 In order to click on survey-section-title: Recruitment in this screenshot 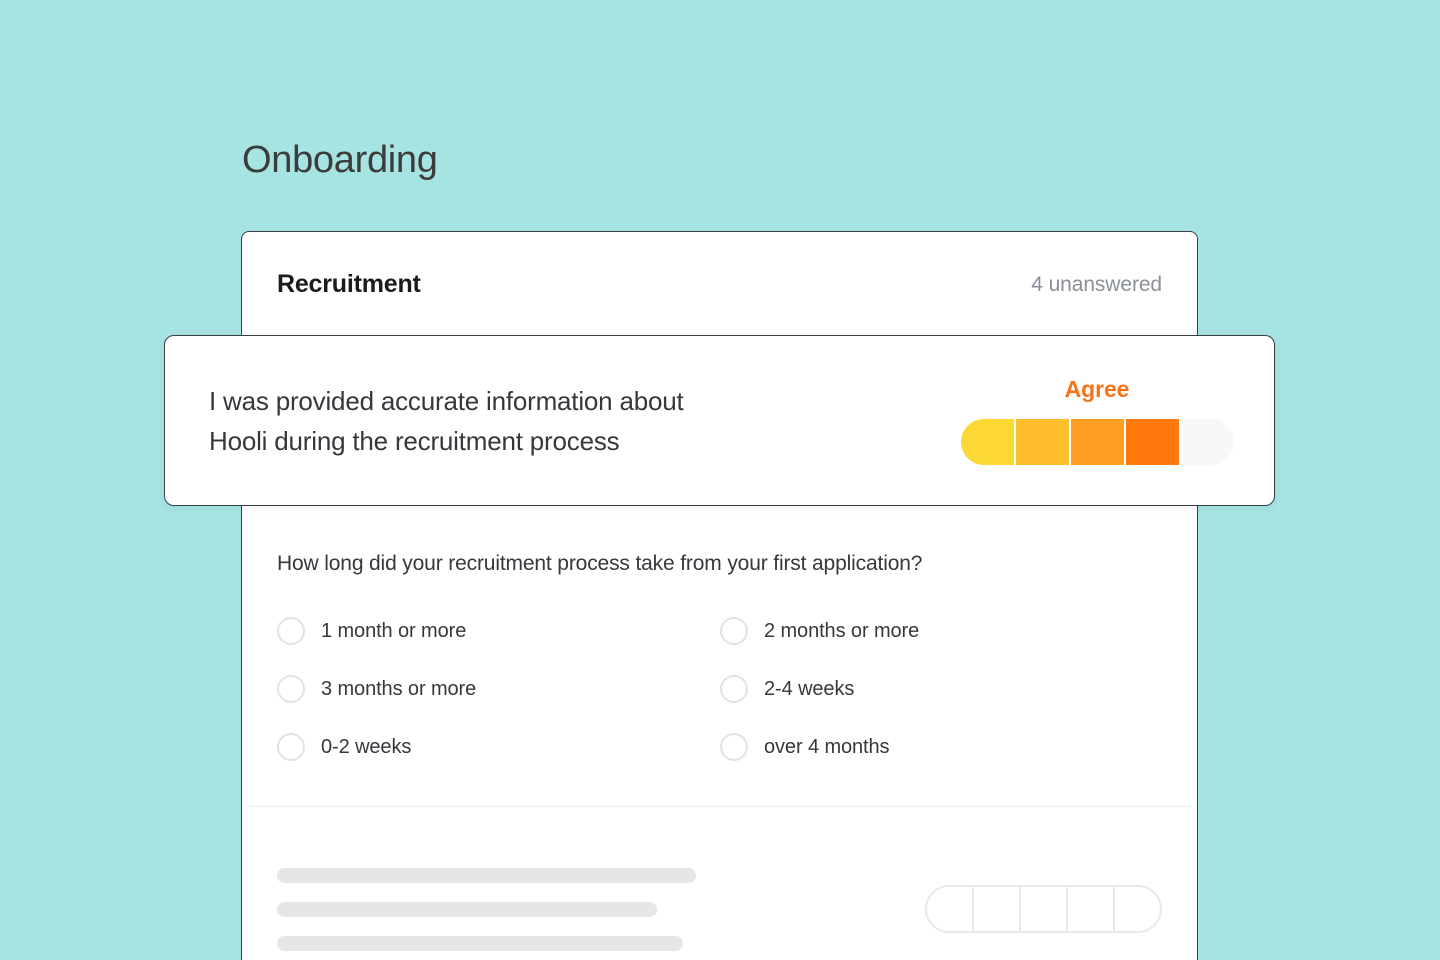, I will do `click(349, 284)`.